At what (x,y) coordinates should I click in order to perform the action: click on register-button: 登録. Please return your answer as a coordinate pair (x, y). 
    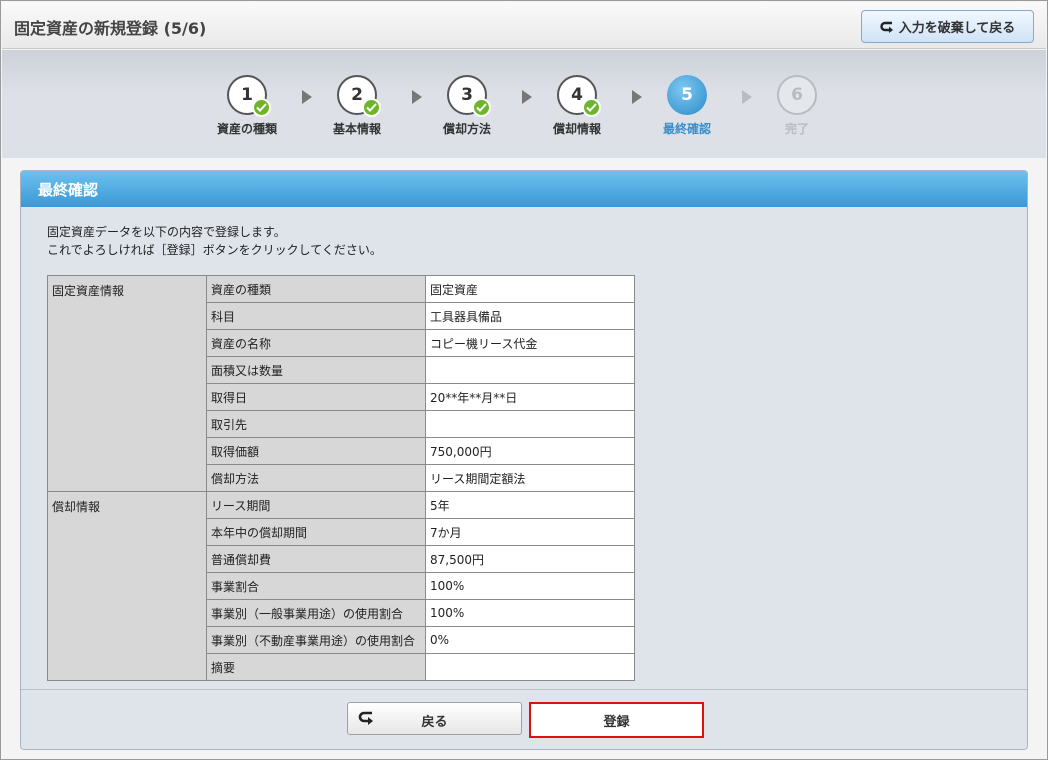
    Looking at the image, I should click on (616, 720).